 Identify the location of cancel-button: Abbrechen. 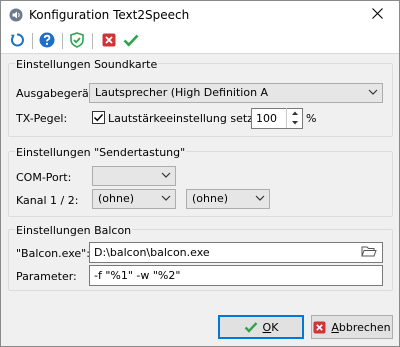
(352, 327).